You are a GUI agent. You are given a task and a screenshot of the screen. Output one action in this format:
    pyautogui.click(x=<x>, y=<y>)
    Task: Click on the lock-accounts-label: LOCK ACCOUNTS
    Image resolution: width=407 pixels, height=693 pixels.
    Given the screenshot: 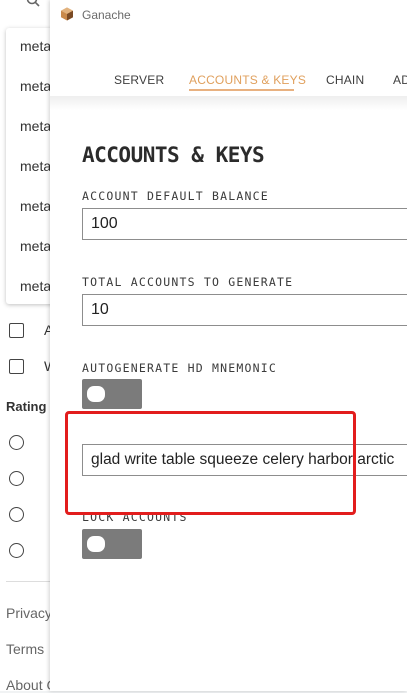 What is the action you would take?
    pyautogui.click(x=135, y=517)
    